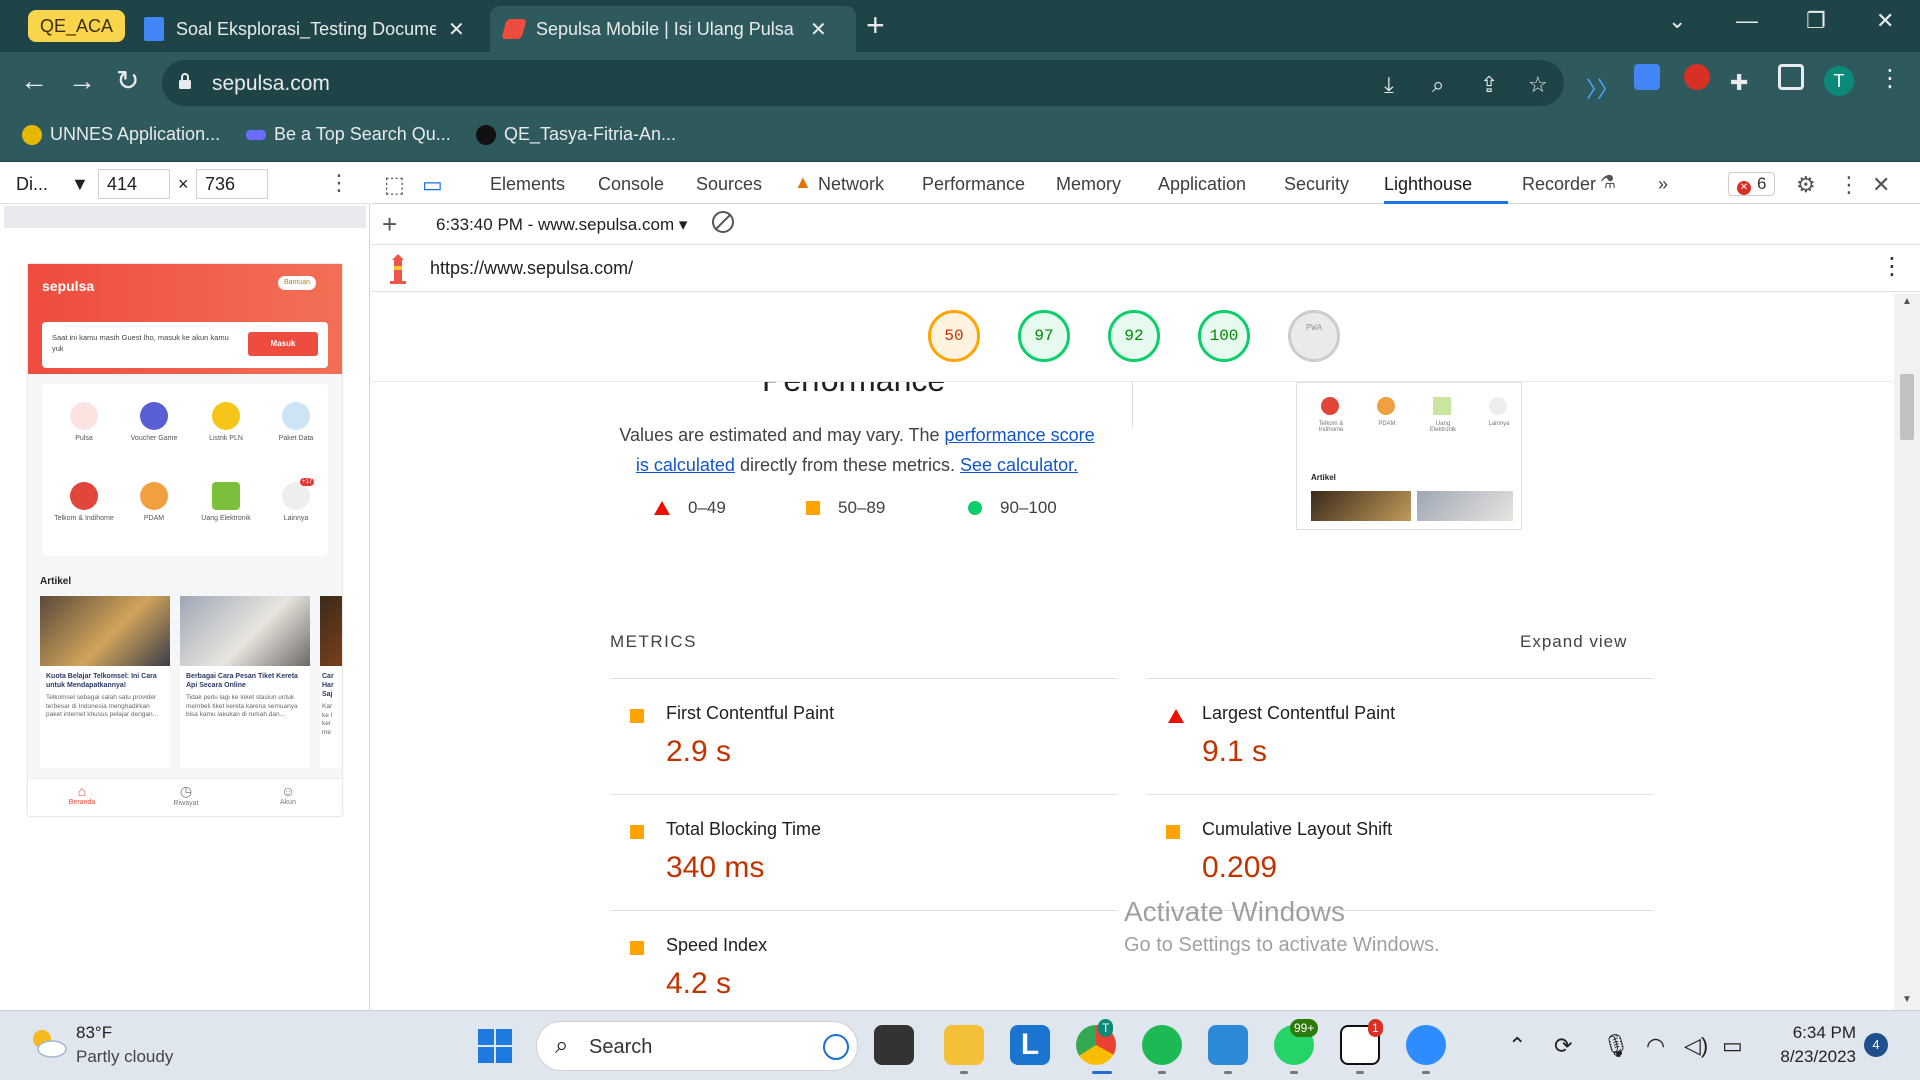 The image size is (1920, 1080). I want to click on tab-sources: Sources, so click(729, 184).